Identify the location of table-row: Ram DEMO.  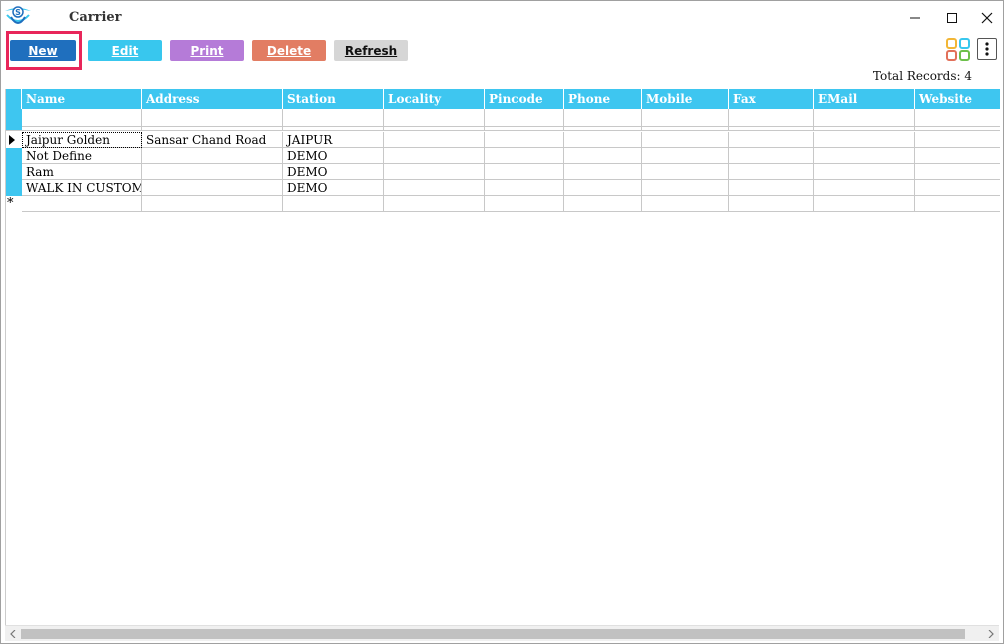
(503, 172).